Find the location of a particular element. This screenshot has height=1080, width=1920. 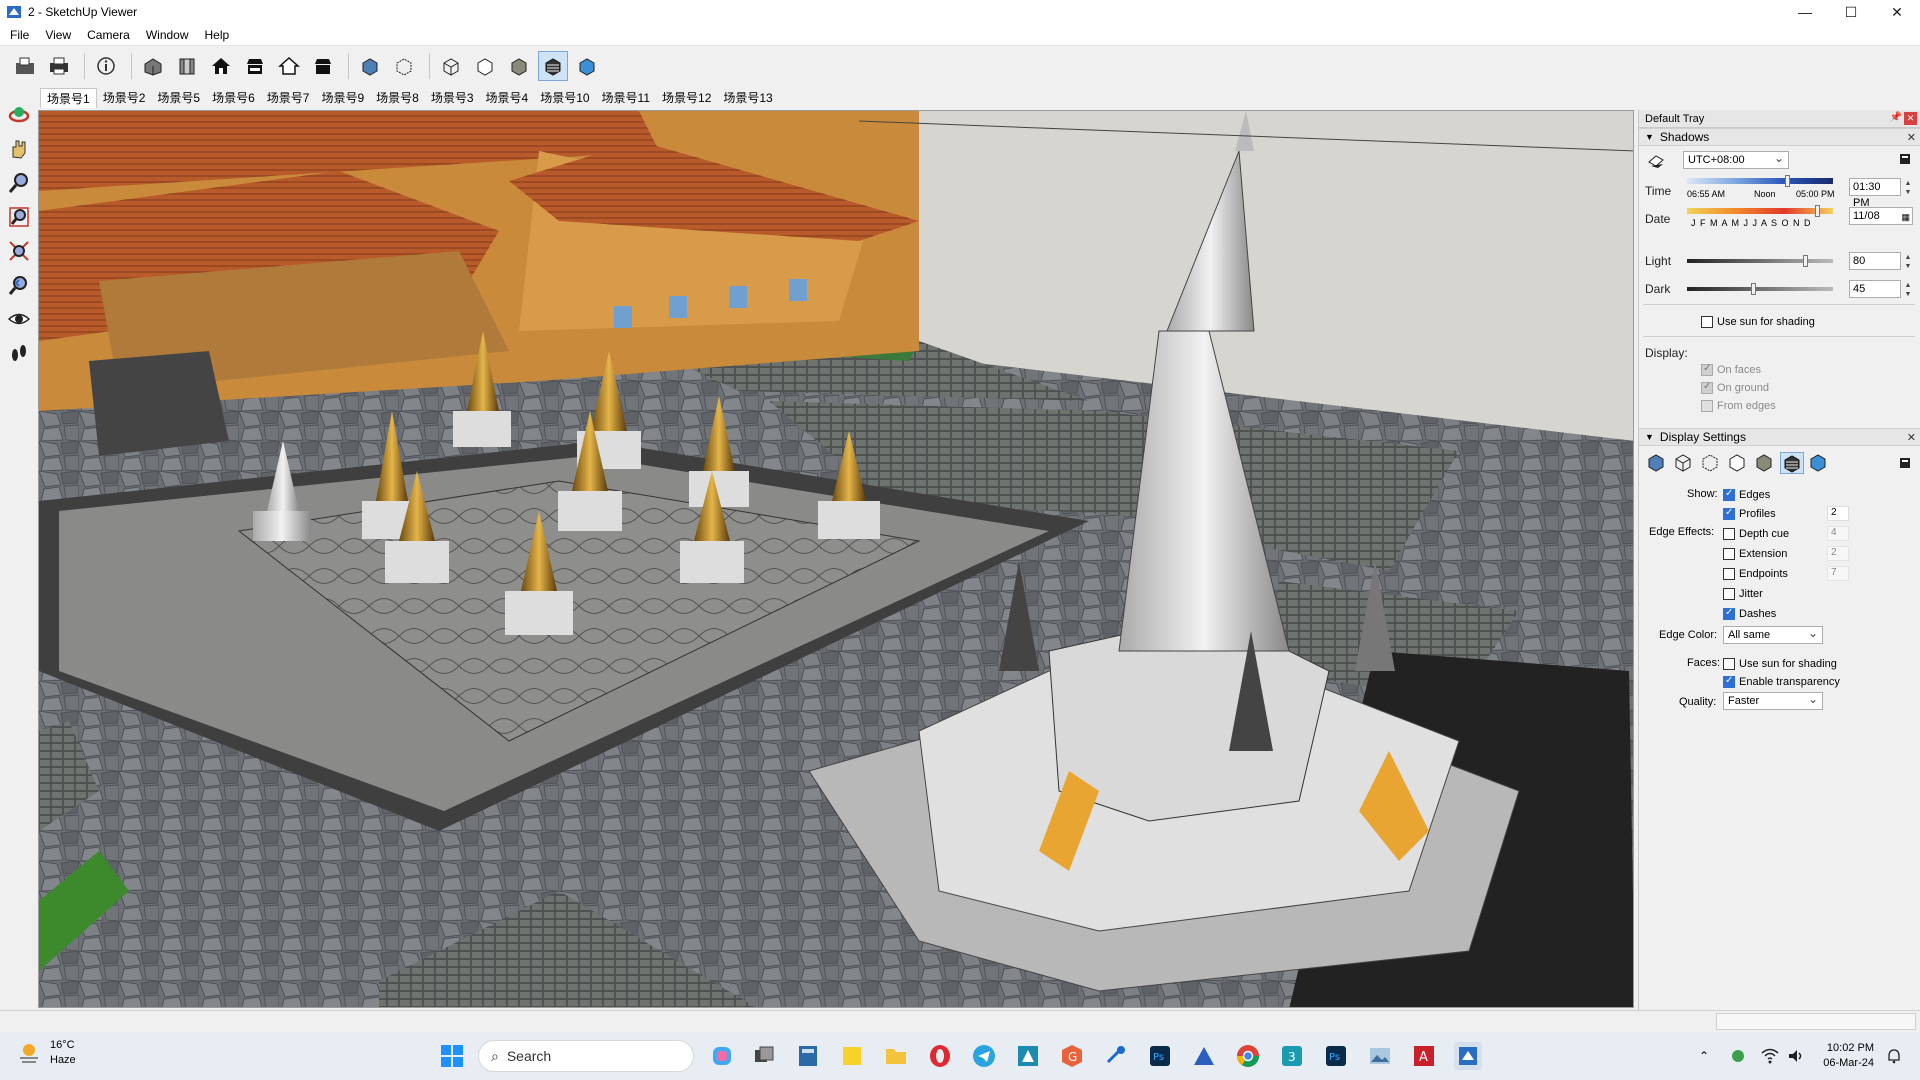

monochrome-icon is located at coordinates (1819, 463).